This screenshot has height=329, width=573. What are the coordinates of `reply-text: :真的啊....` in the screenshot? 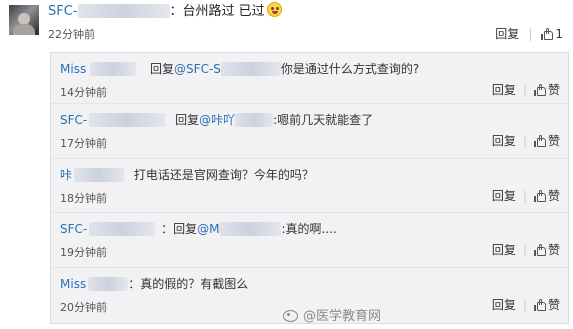 It's located at (309, 229).